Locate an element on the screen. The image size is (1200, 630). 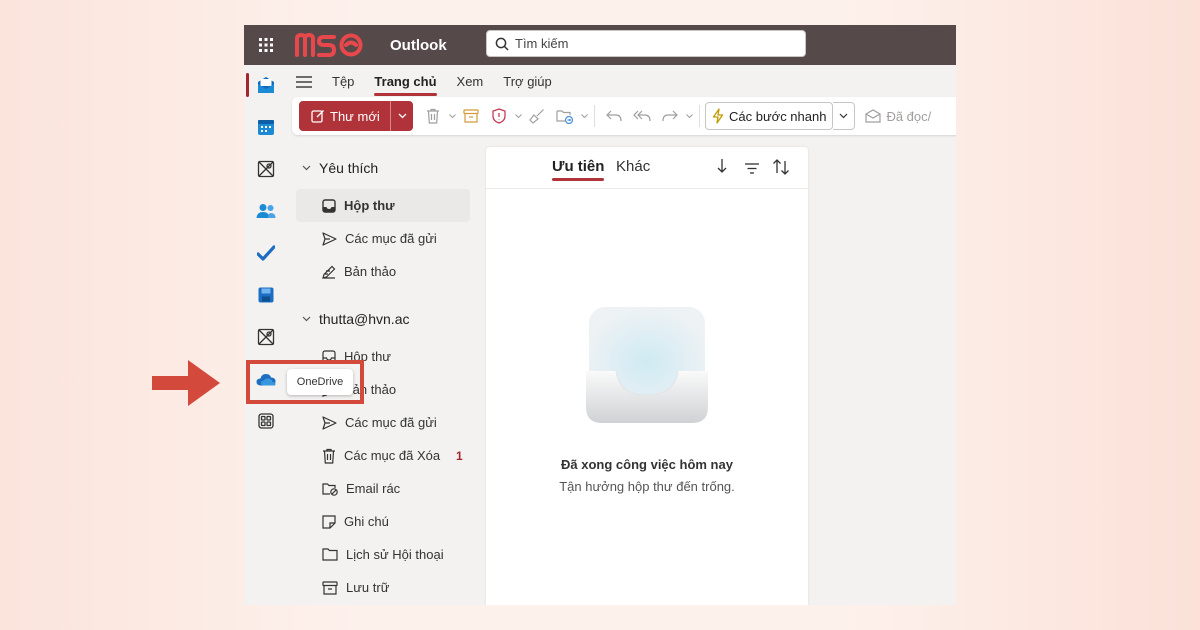
top-bar: Outlook Tìm kiếm is located at coordinates (600, 45).